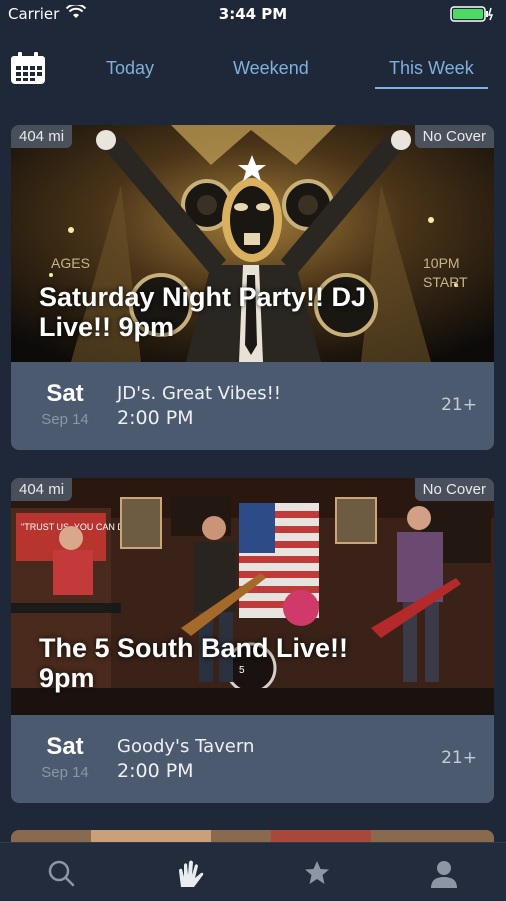 This screenshot has height=901, width=506. What do you see at coordinates (107, 327) in the screenshot?
I see `event-title-line: Live!! 9pm` at bounding box center [107, 327].